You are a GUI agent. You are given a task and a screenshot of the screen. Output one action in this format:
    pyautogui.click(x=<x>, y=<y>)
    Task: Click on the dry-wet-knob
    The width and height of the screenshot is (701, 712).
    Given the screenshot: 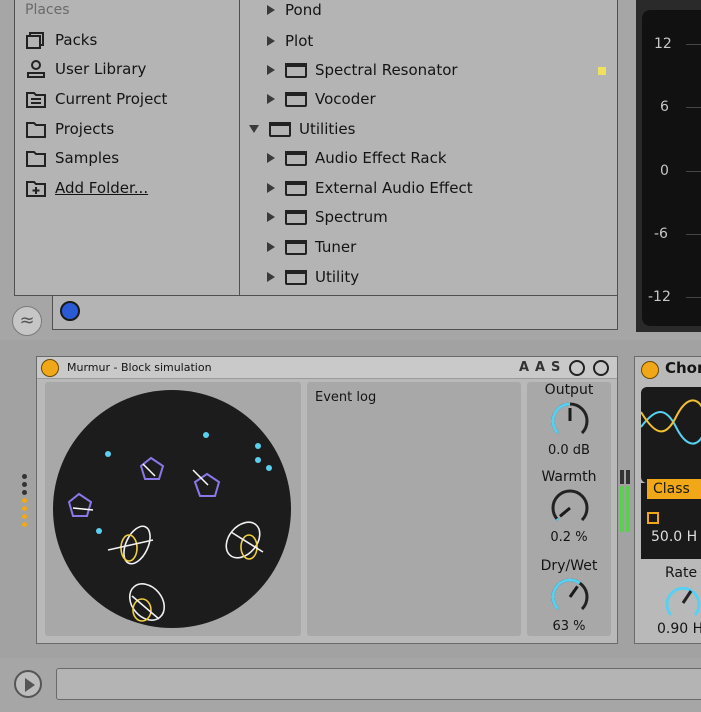 What is the action you would take?
    pyautogui.click(x=570, y=597)
    